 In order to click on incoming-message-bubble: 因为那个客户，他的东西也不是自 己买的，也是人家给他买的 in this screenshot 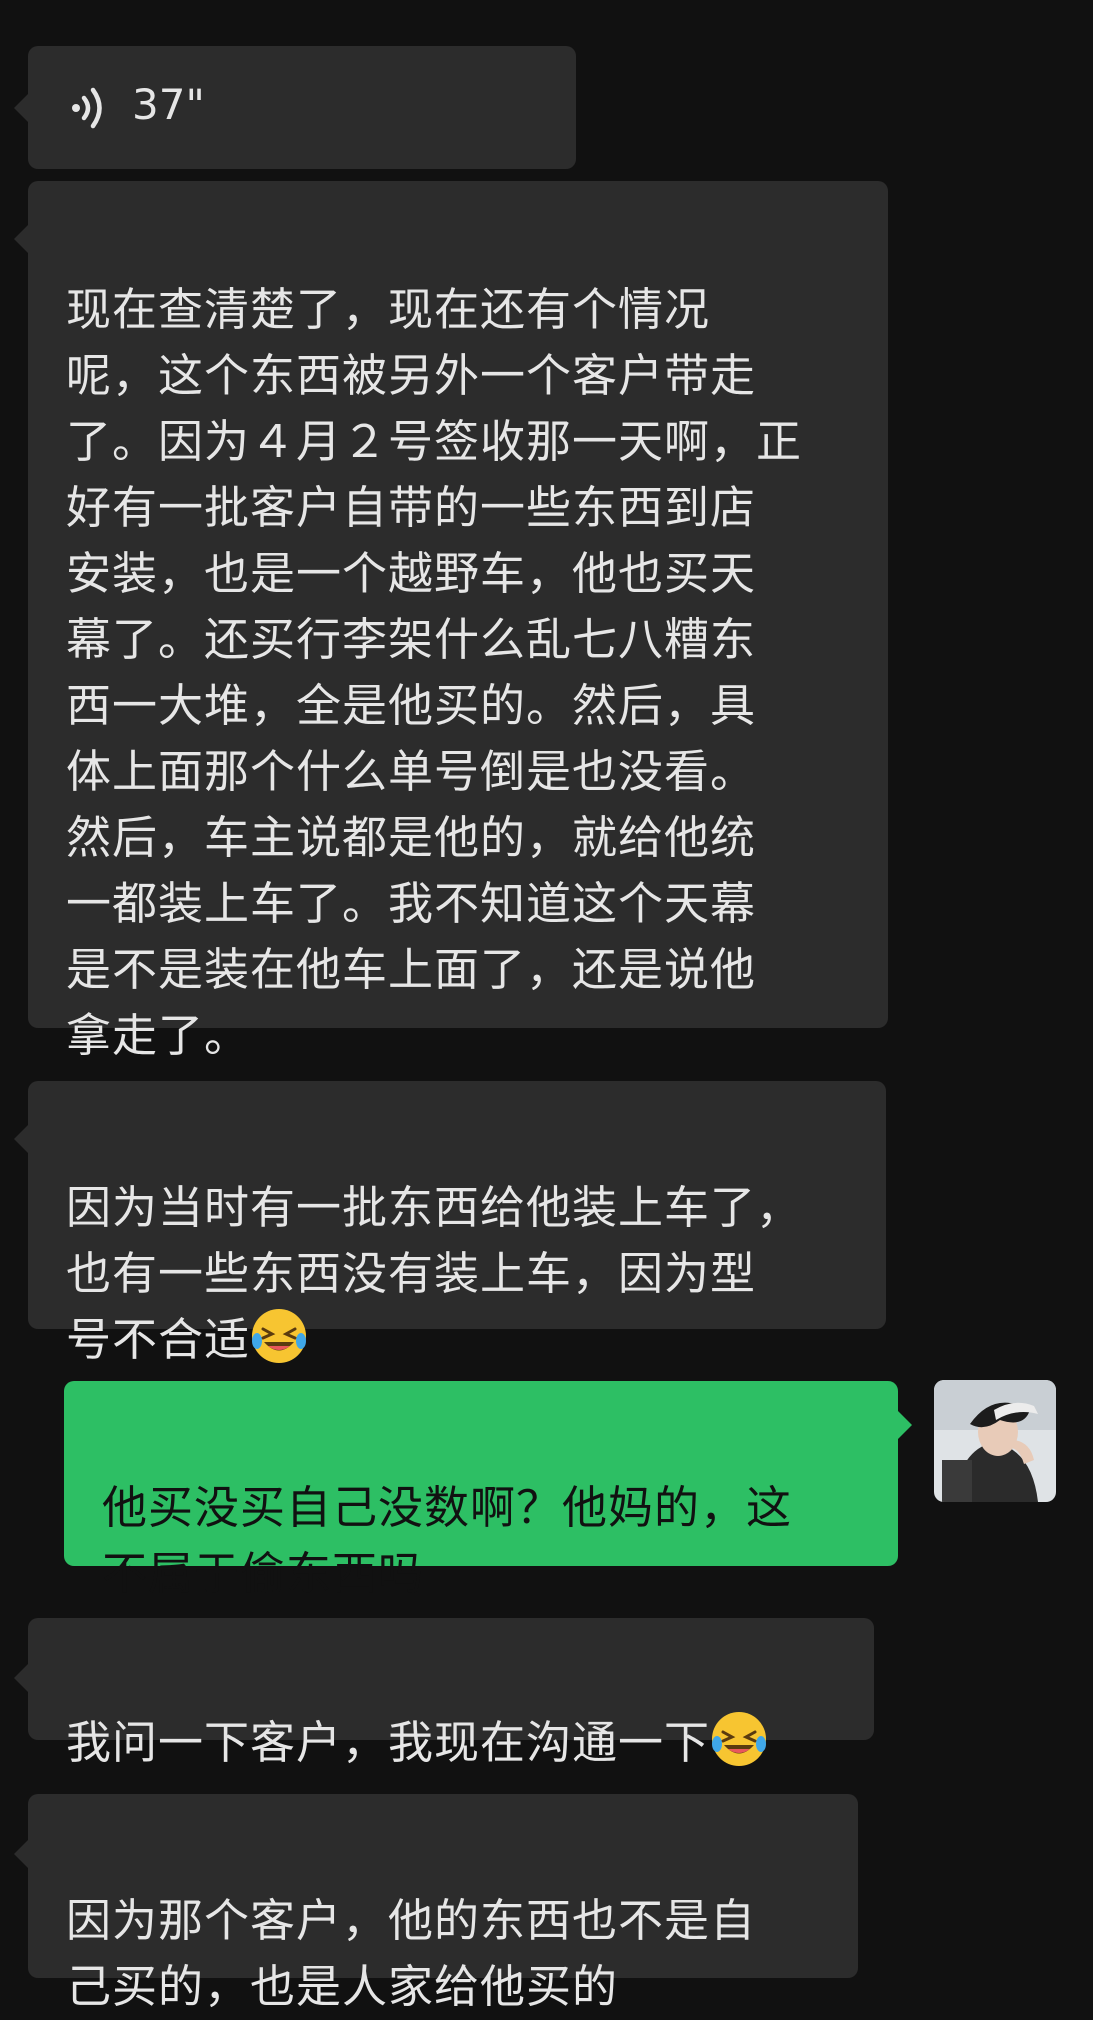, I will do `click(436, 1903)`.